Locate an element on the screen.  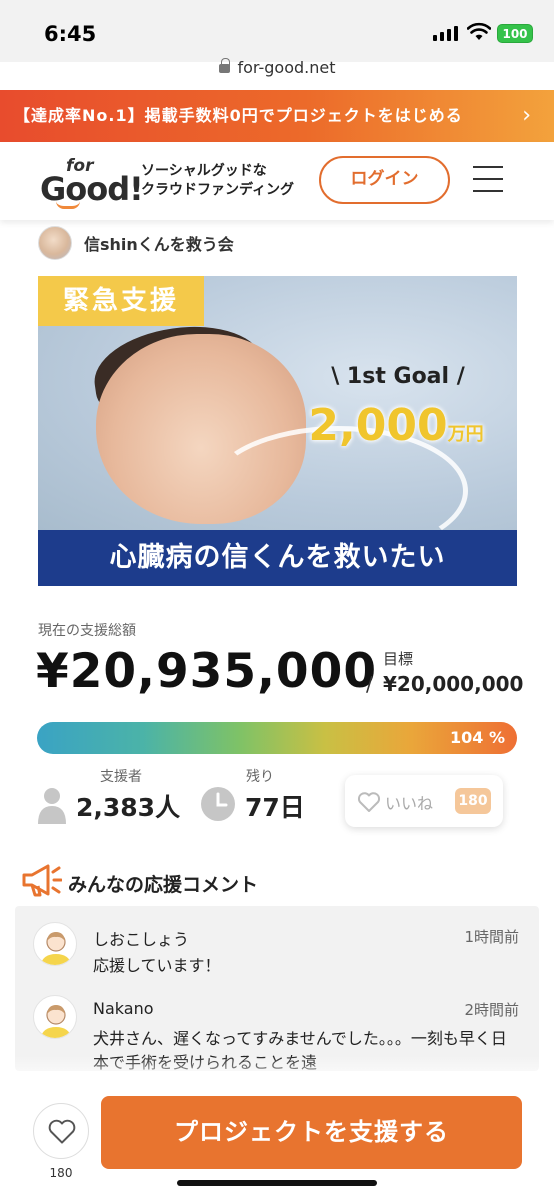
hamburger-menu-icon is located at coordinates (488, 180).